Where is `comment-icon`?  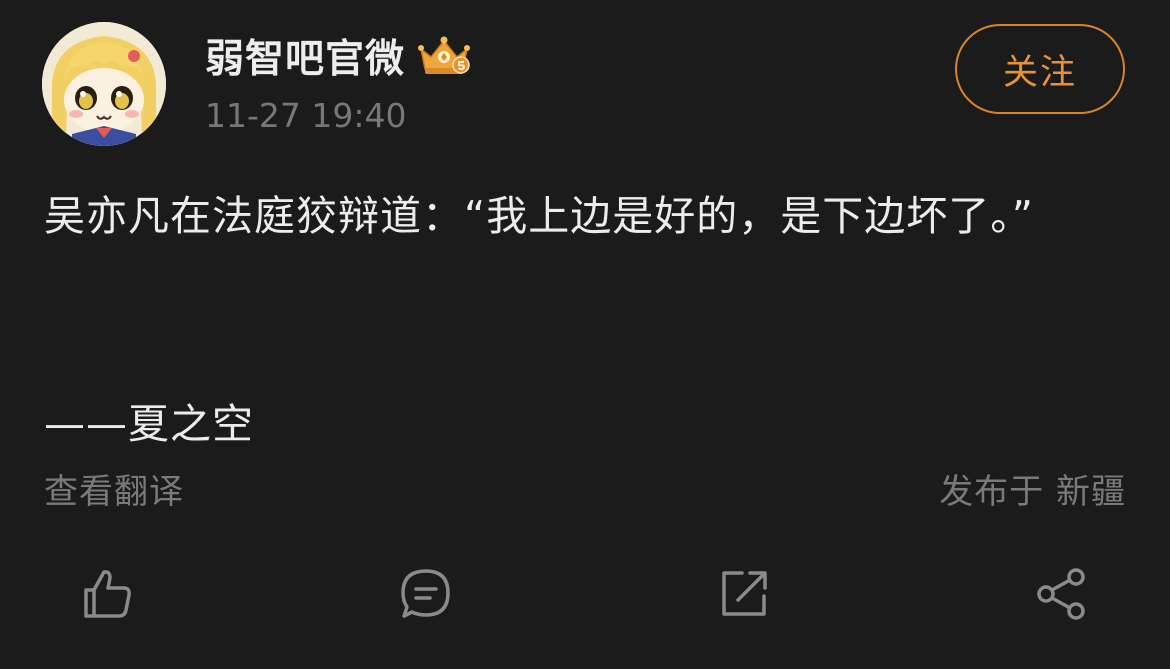 comment-icon is located at coordinates (425, 593).